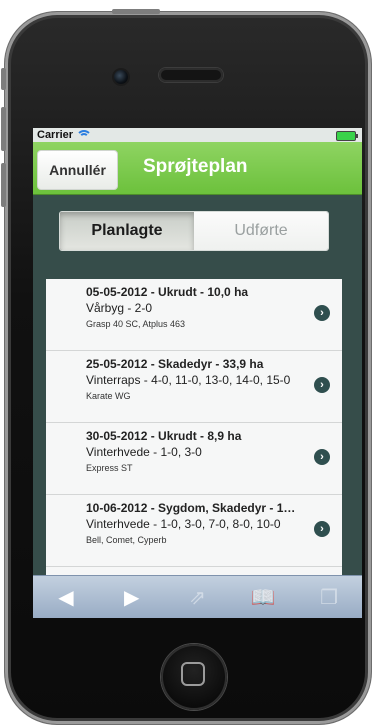  What do you see at coordinates (263, 598) in the screenshot?
I see `bookmarks-icon: 📖` at bounding box center [263, 598].